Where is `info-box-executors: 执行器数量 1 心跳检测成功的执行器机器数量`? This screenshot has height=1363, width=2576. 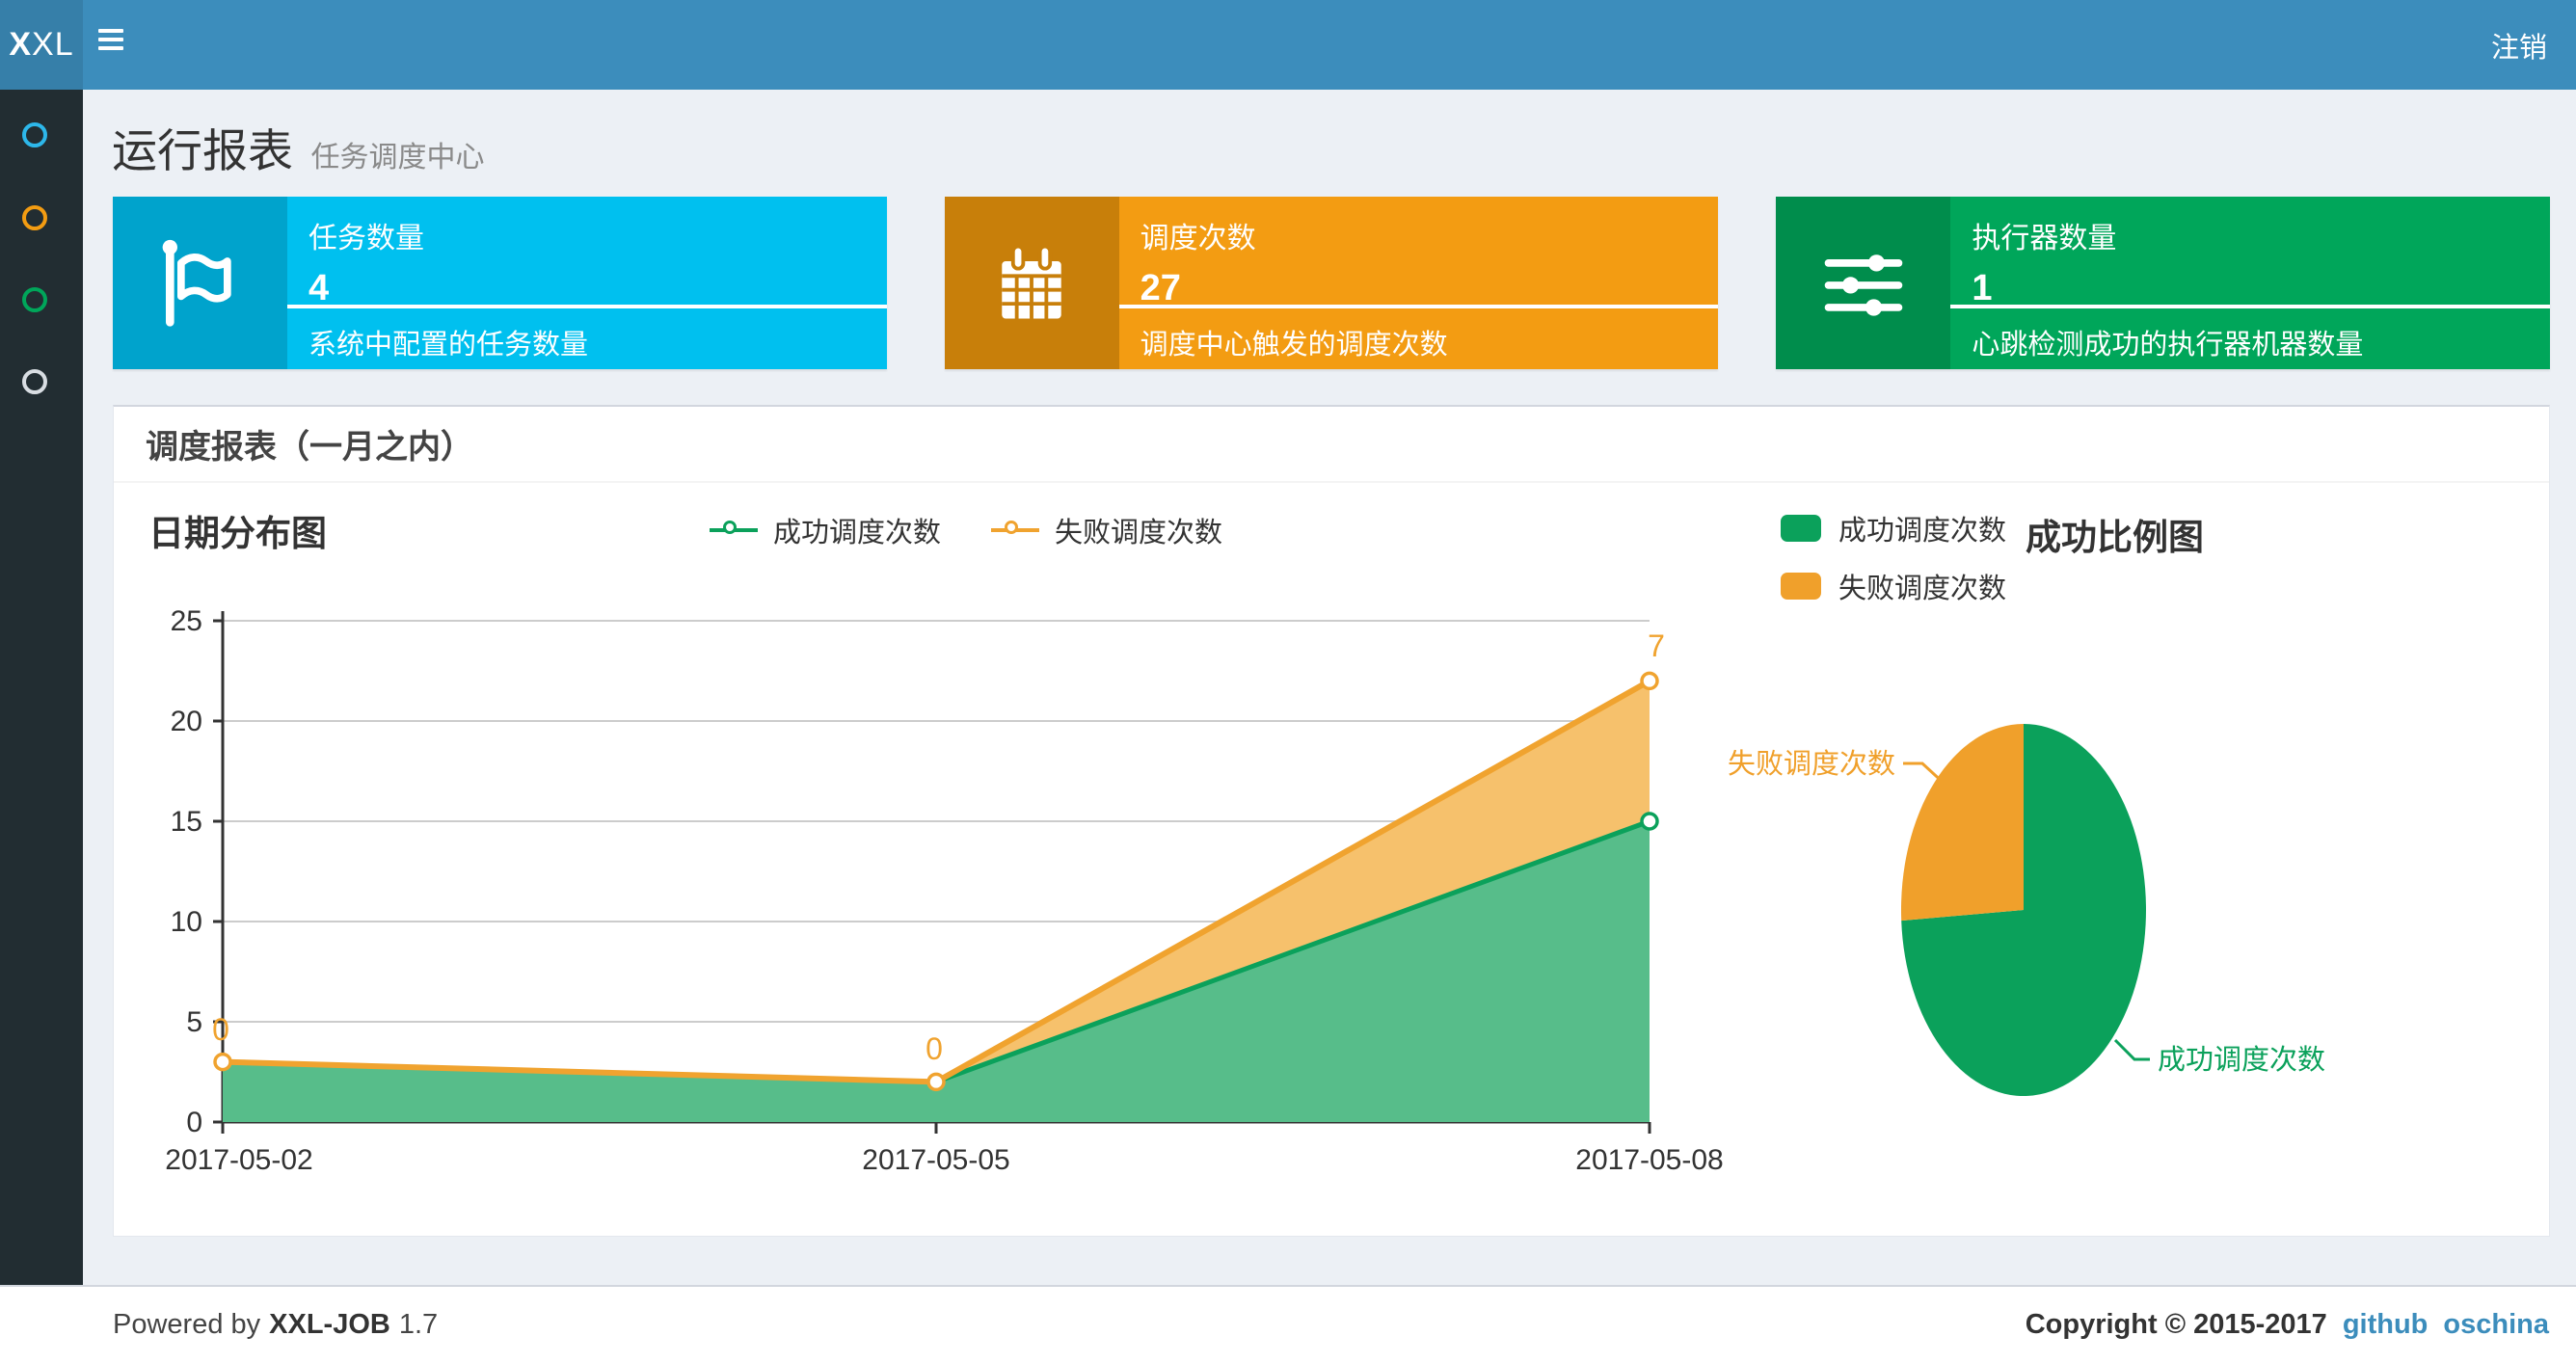 info-box-executors: 执行器数量 1 心跳检测成功的执行器机器数量 is located at coordinates (2164, 283).